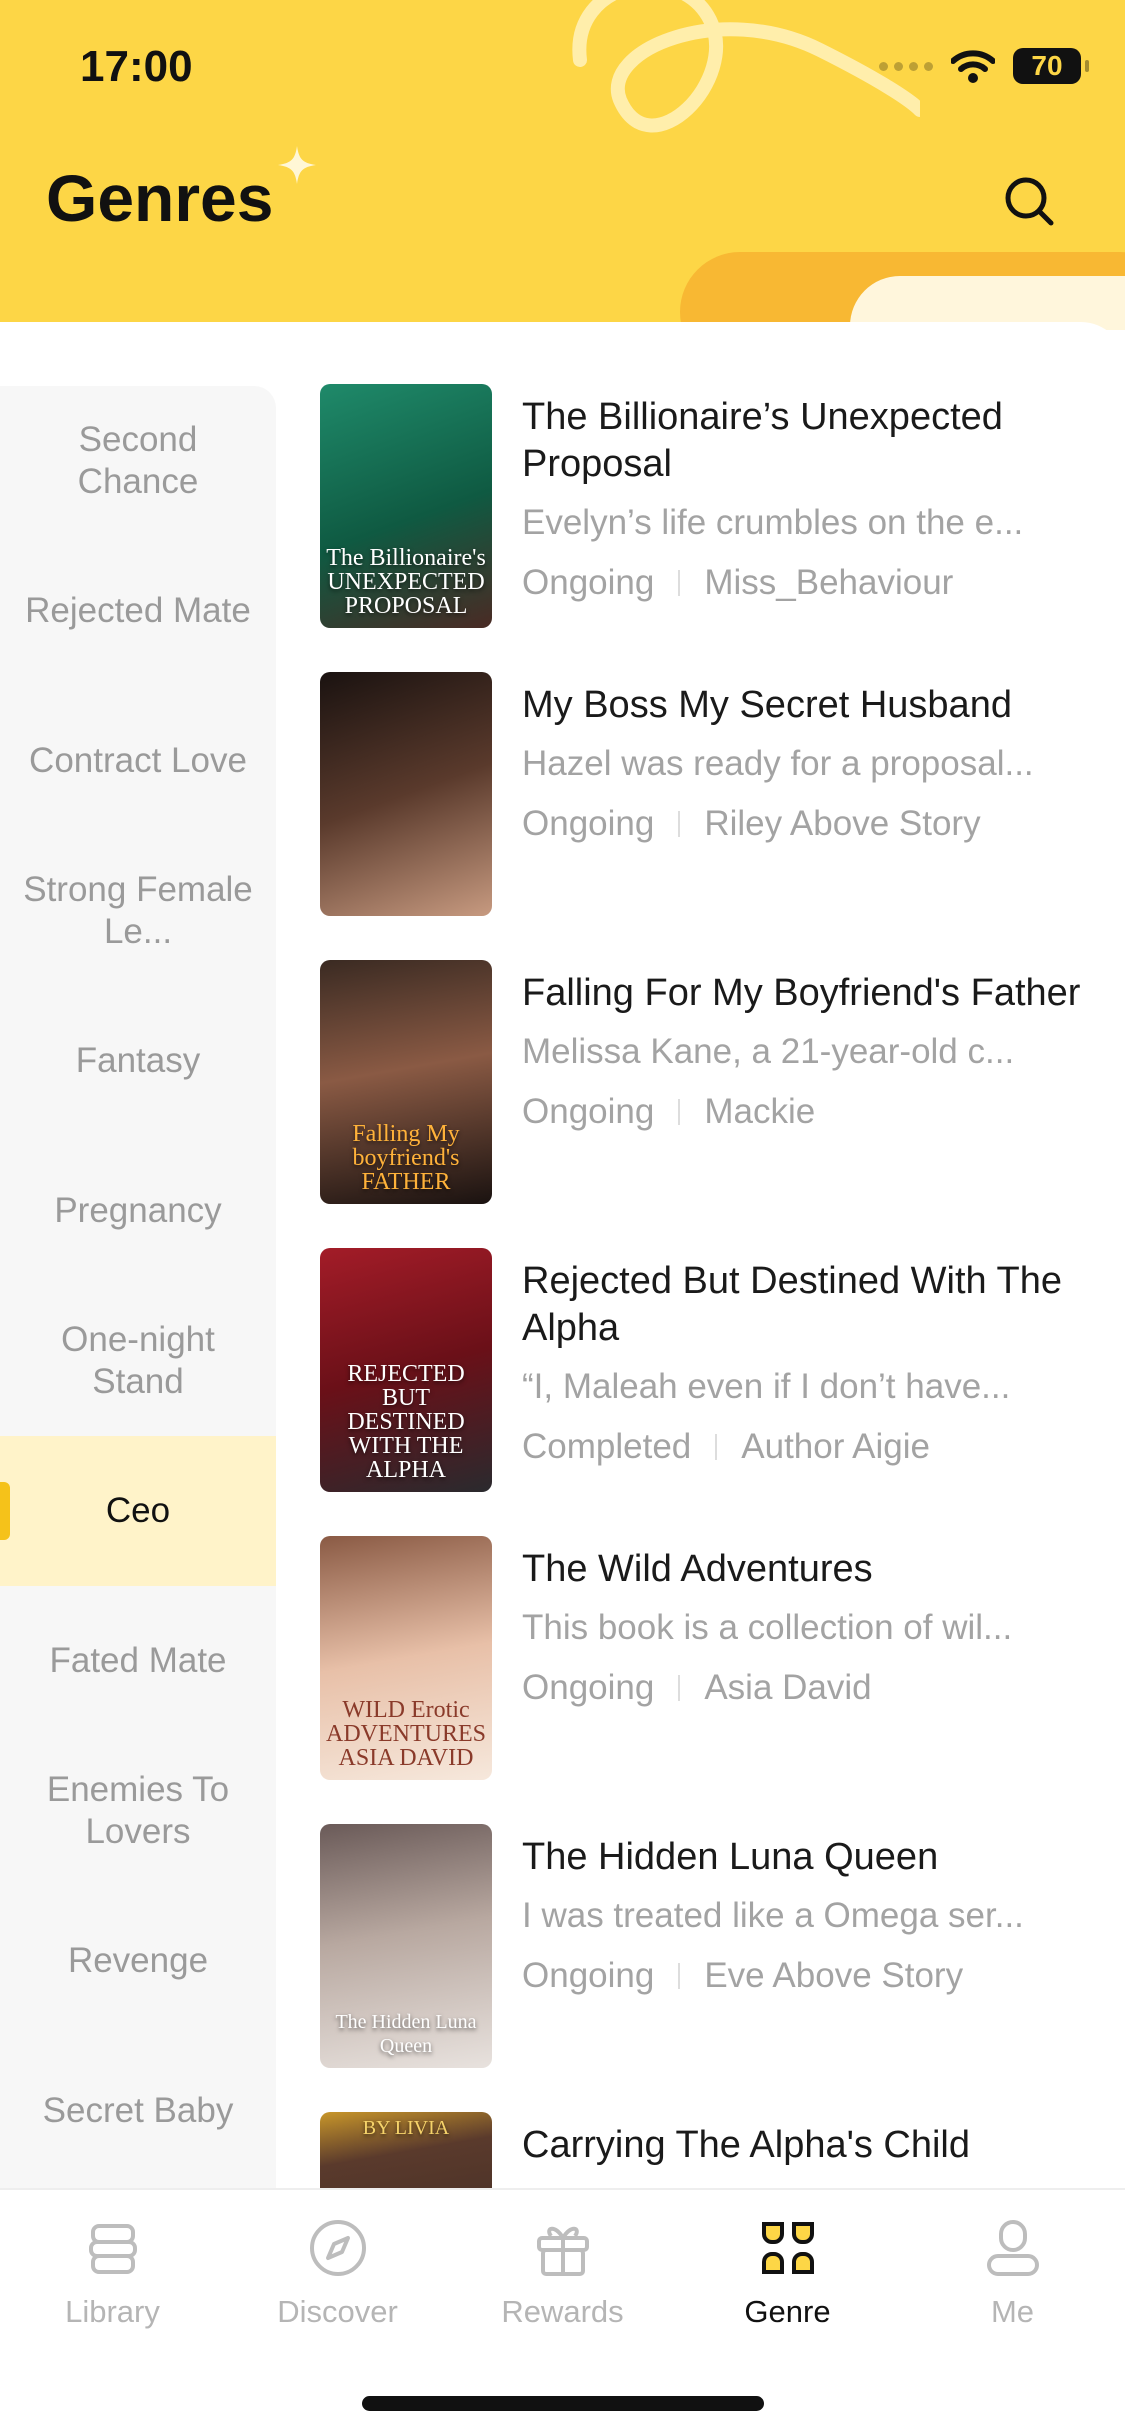  Describe the element at coordinates (1012, 2281) in the screenshot. I see `nav-me: Me` at that location.